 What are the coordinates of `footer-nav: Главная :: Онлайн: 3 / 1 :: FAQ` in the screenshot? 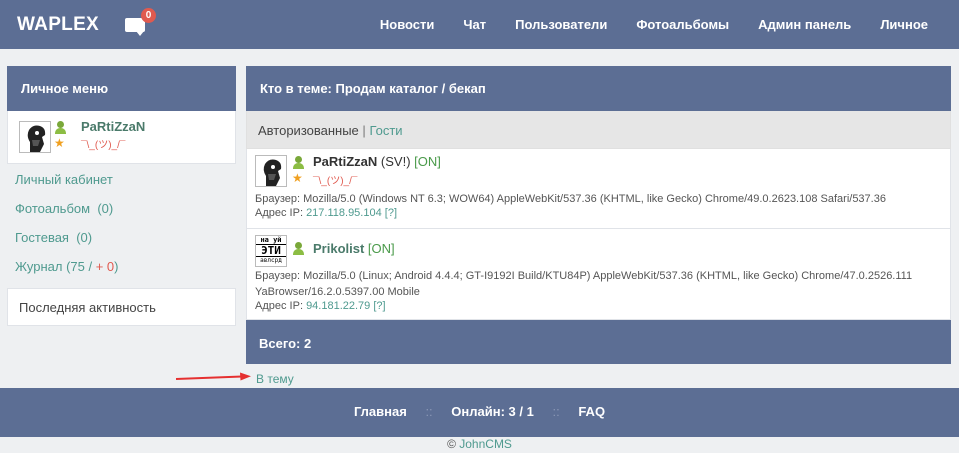 It's located at (479, 411).